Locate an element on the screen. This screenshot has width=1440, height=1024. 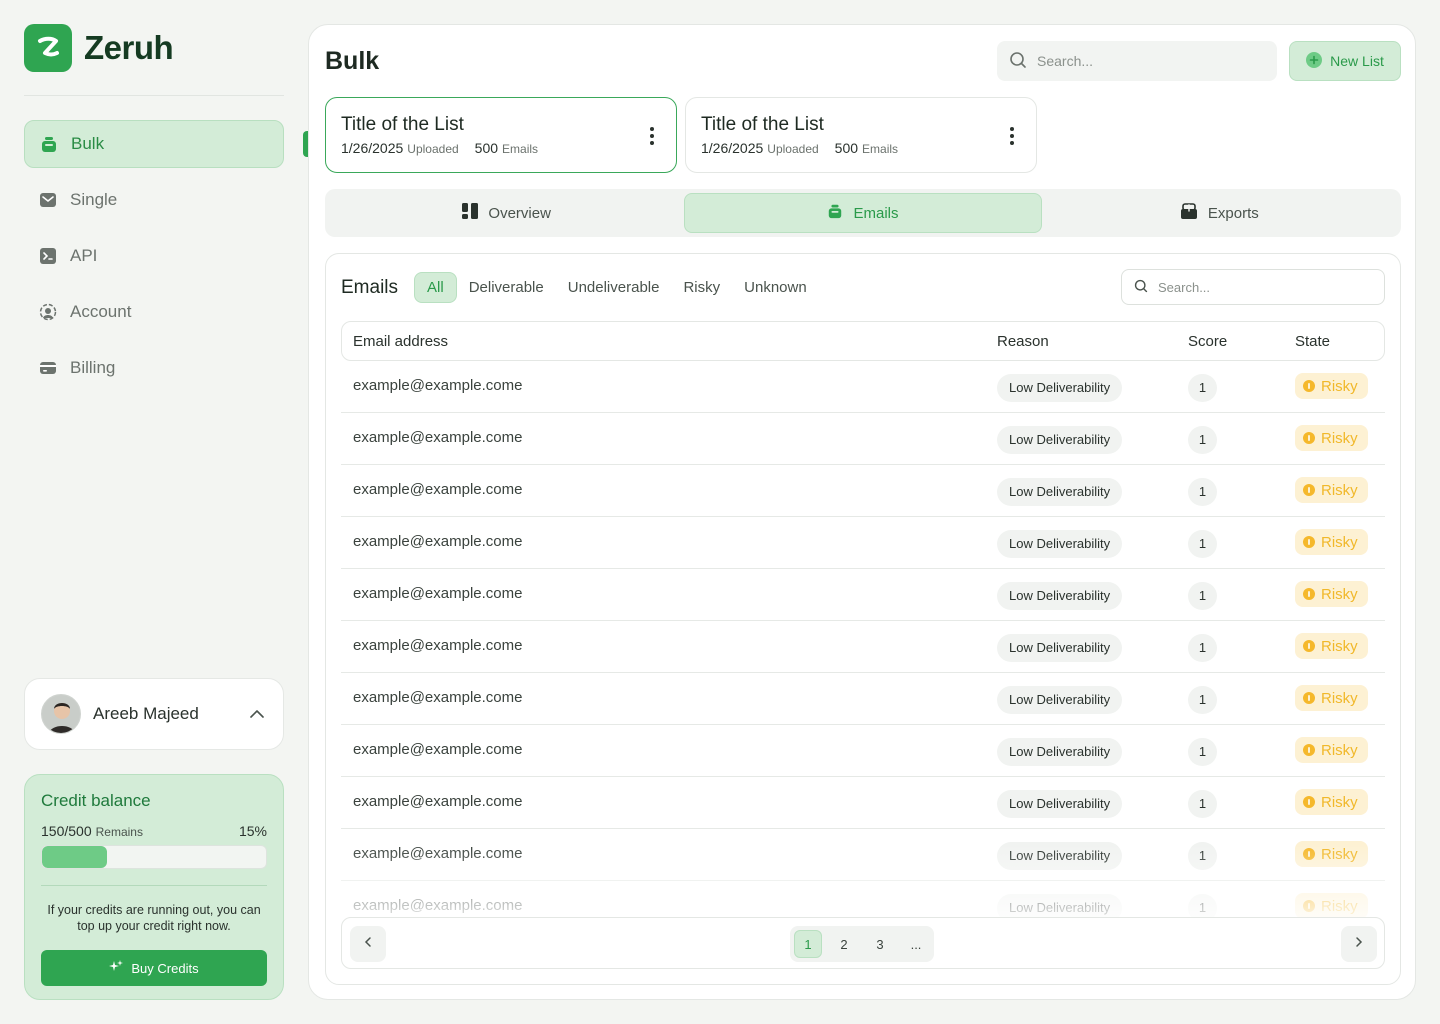
filter-all: All is located at coordinates (435, 287).